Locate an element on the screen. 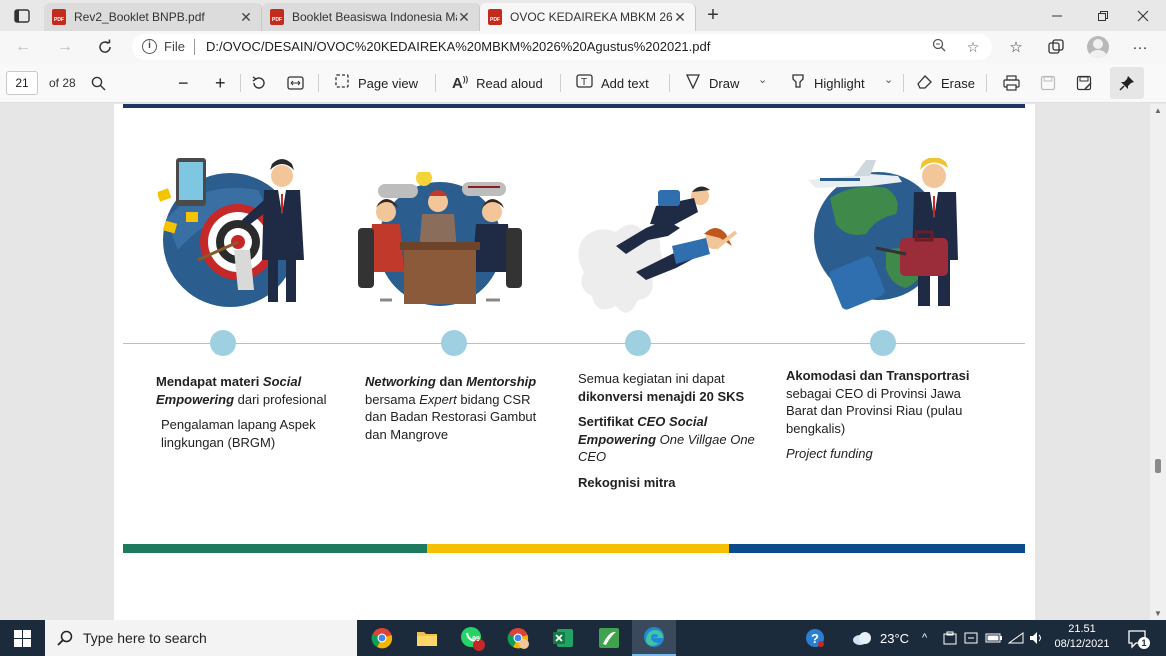 This screenshot has width=1166, height=656. notification-center-icon: 1 is located at coordinates (1138, 638).